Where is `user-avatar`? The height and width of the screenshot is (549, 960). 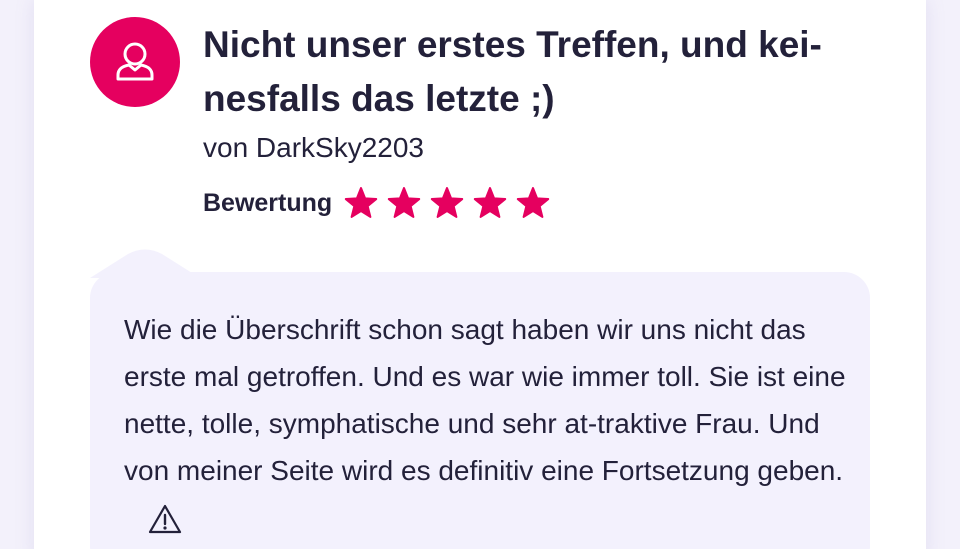 user-avatar is located at coordinates (135, 62).